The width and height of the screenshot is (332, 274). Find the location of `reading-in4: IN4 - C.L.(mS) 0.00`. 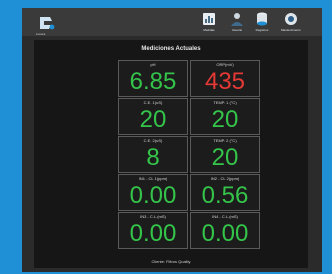

reading-in4: IN4 - C.L.(mS) 0.00 is located at coordinates (225, 230).